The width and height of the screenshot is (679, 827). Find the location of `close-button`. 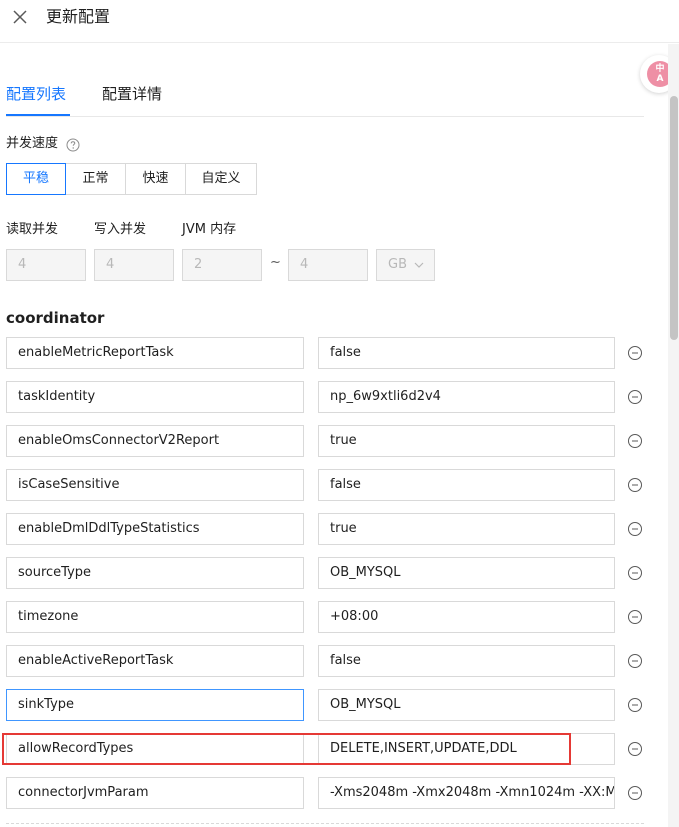

close-button is located at coordinates (20, 17).